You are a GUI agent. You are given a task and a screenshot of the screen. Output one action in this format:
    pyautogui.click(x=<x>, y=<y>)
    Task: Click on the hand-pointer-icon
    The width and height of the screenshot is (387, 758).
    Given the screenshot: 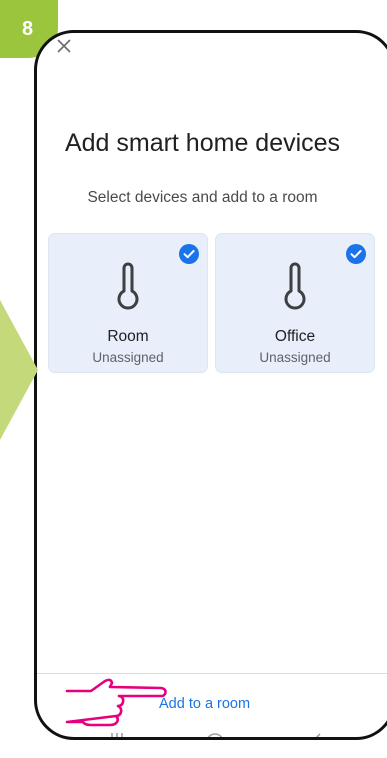 What is the action you would take?
    pyautogui.click(x=116, y=702)
    